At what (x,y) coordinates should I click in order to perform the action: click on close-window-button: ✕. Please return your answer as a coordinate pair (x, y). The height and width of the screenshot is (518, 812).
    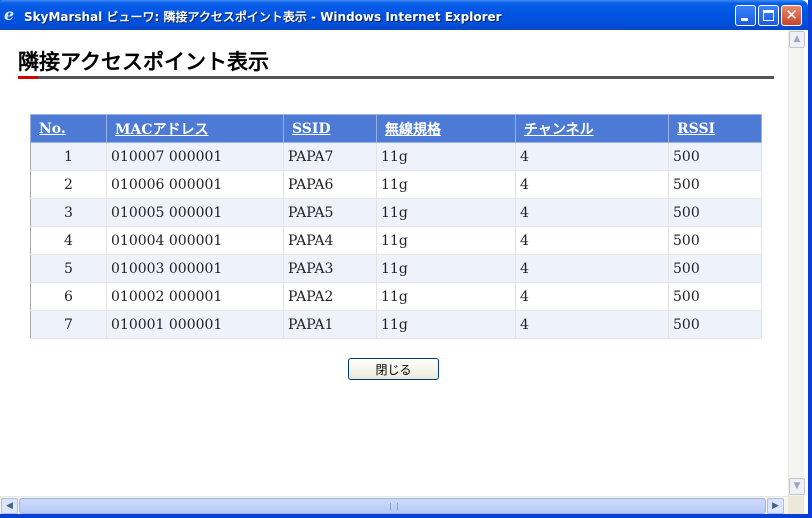
    Looking at the image, I should click on (791, 15).